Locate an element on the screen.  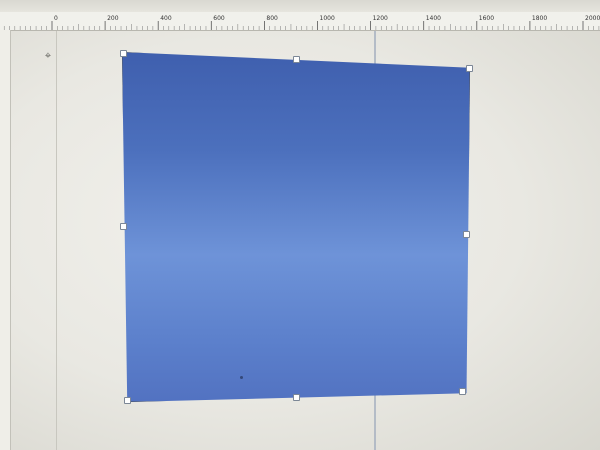
vertical-ruler is located at coordinates (5, 240).